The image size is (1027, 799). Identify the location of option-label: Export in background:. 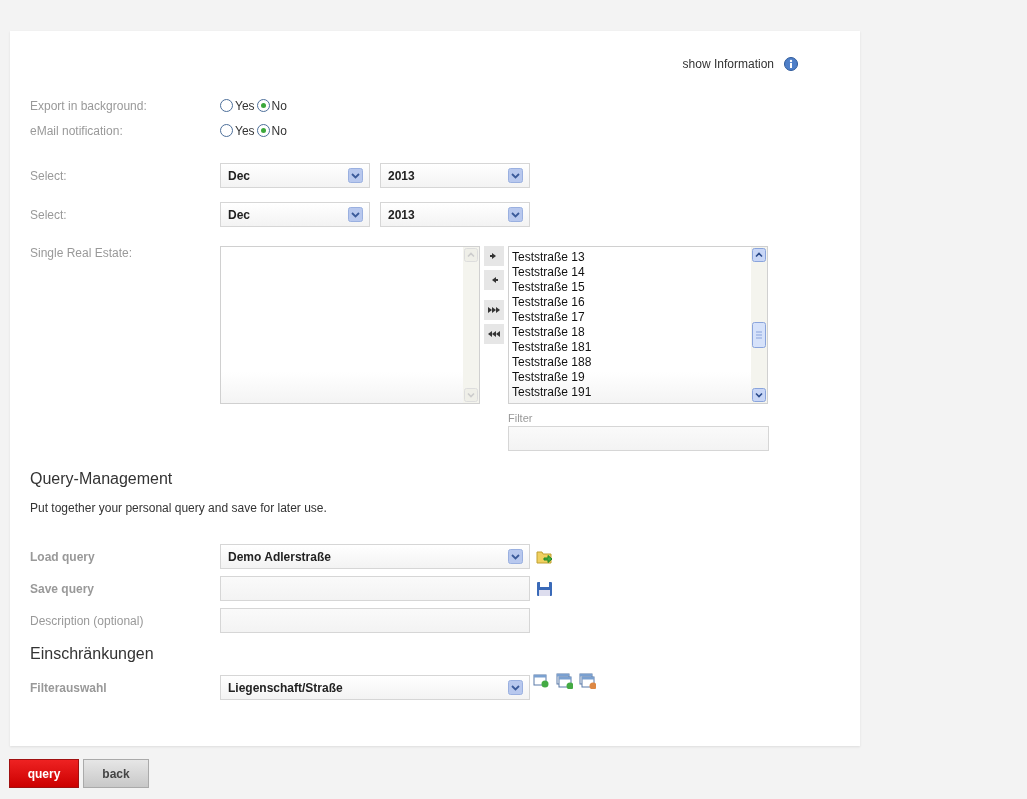
(89, 105).